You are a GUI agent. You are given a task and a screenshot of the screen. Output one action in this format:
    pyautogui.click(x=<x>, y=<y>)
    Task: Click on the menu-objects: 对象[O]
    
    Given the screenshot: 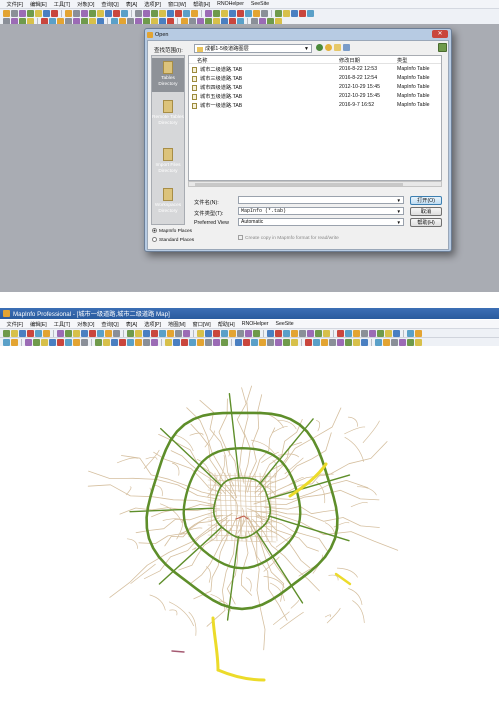 What is the action you would take?
    pyautogui.click(x=86, y=4)
    